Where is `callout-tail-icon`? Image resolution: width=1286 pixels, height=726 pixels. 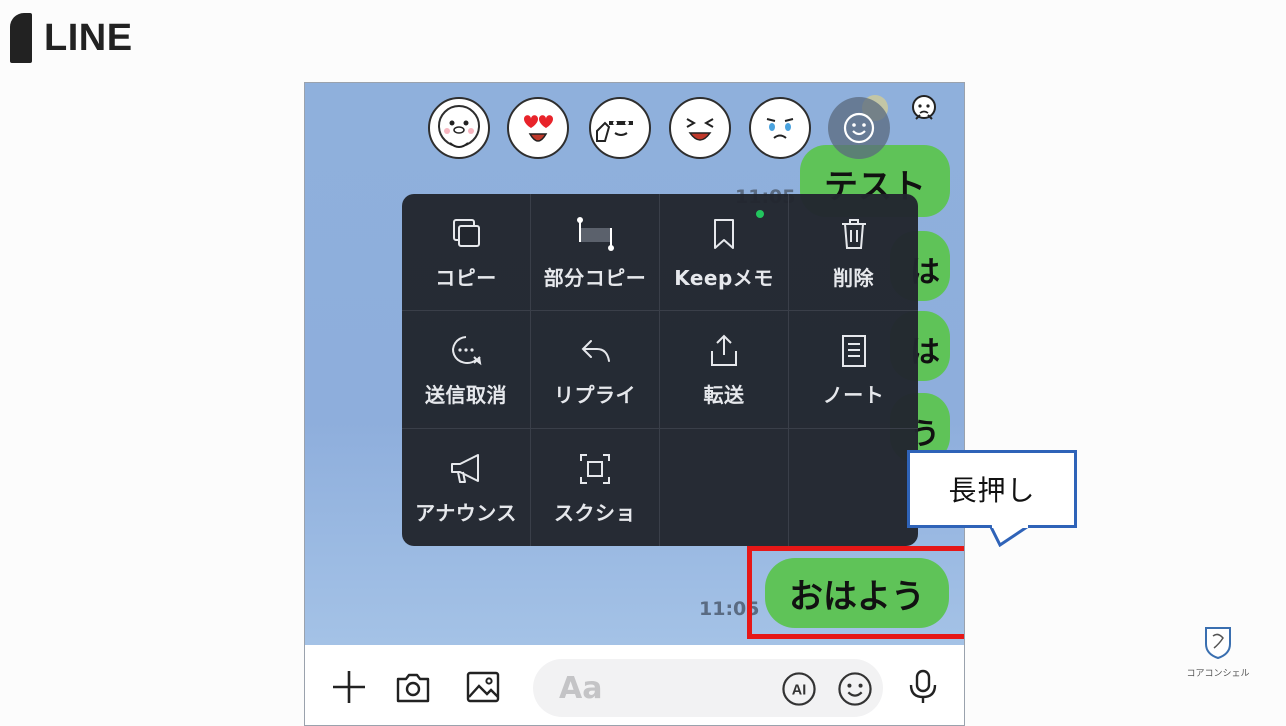 callout-tail-icon is located at coordinates (1010, 536).